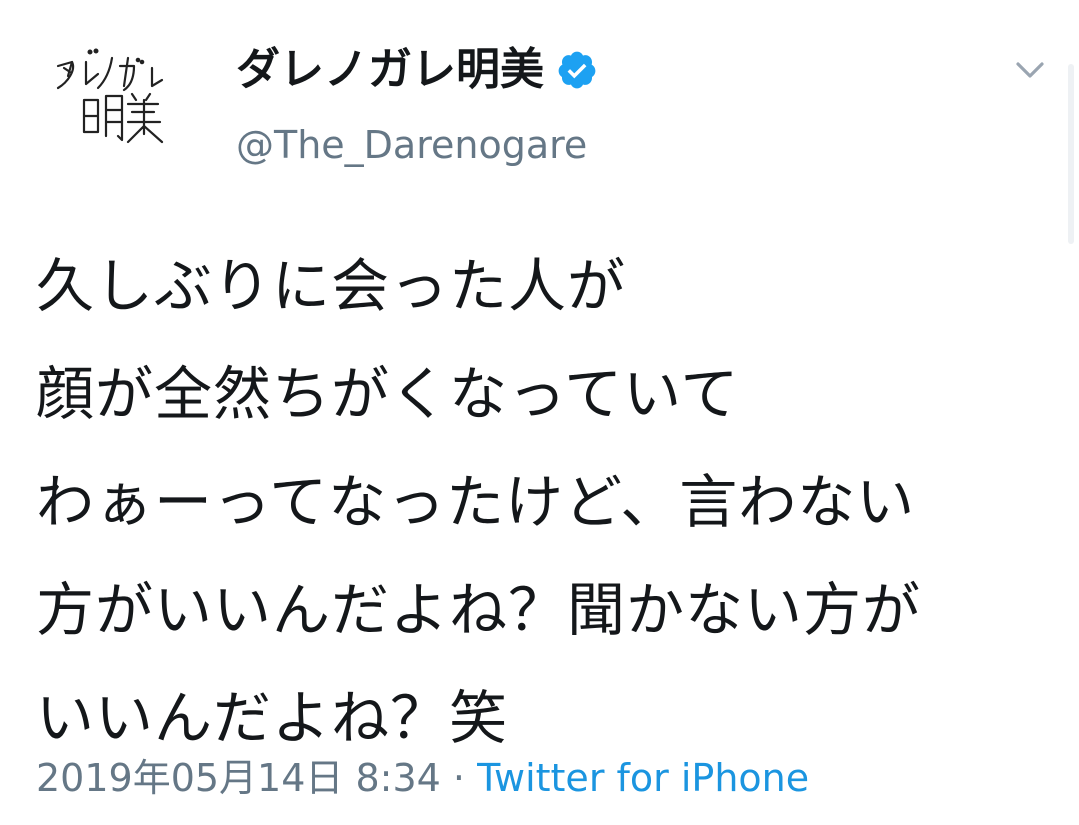  I want to click on tweet-text-line: 久しぶりに会った人が, so click(331, 286).